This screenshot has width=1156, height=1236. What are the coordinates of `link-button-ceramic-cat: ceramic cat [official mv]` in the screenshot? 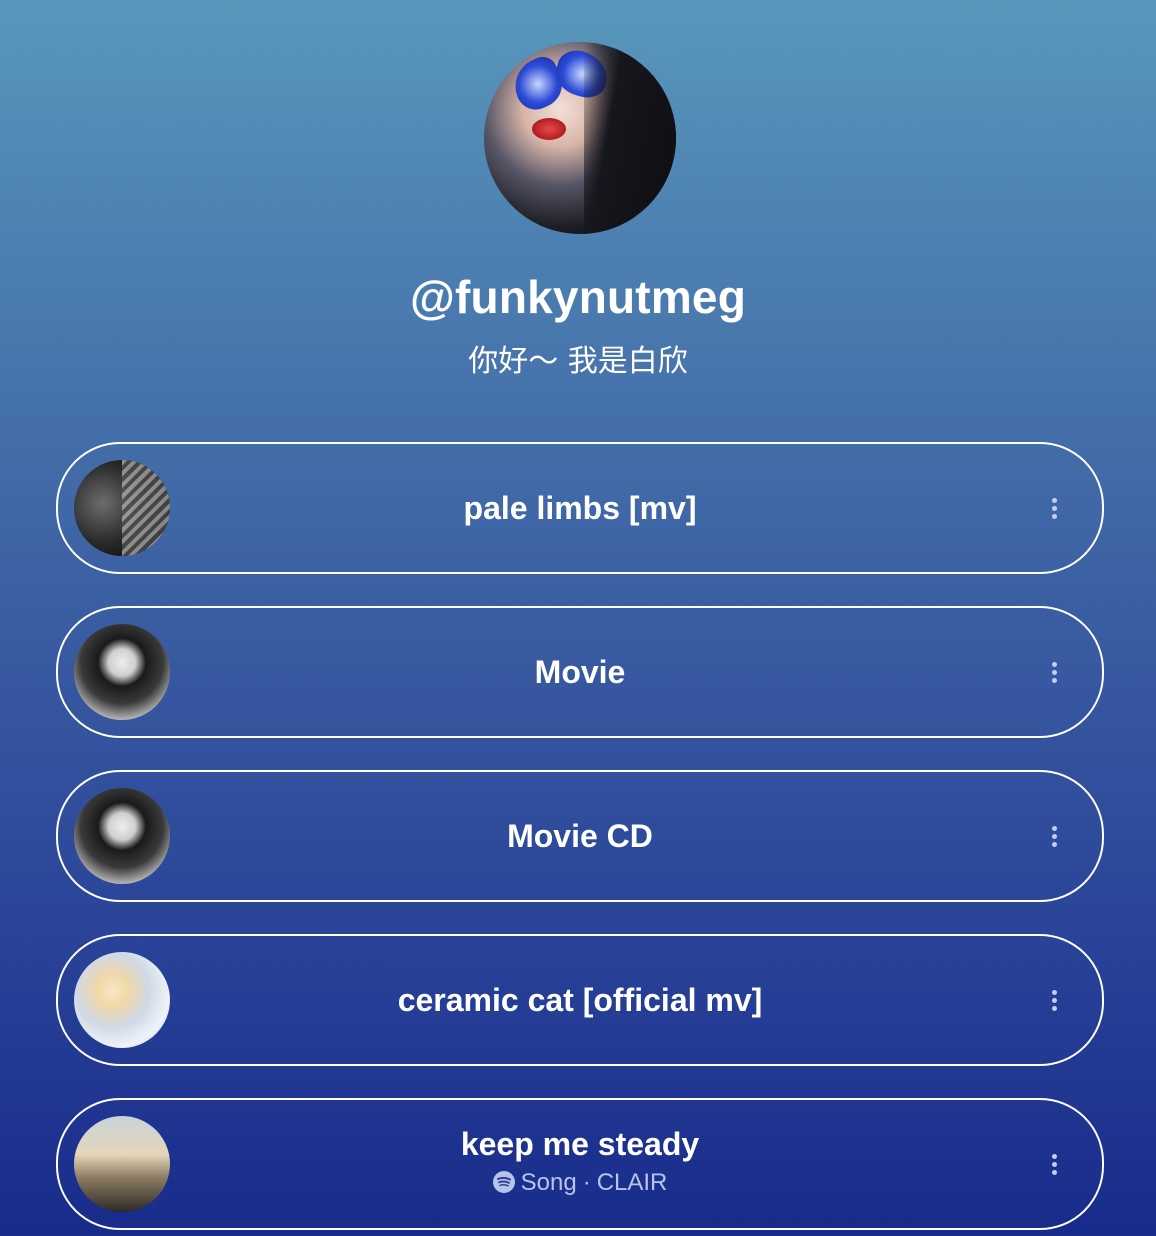 It's located at (580, 1000).